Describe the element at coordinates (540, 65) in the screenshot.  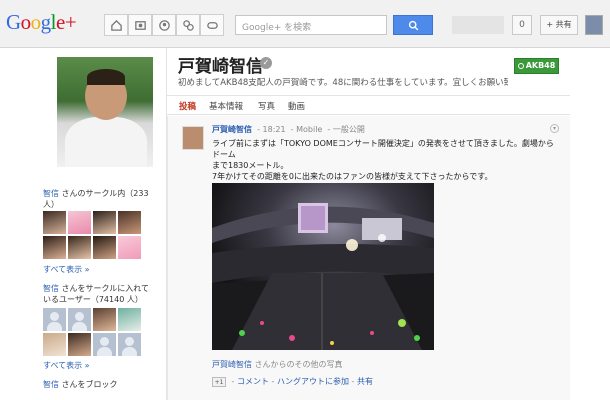
I see `badge-label: AKB48` at that location.